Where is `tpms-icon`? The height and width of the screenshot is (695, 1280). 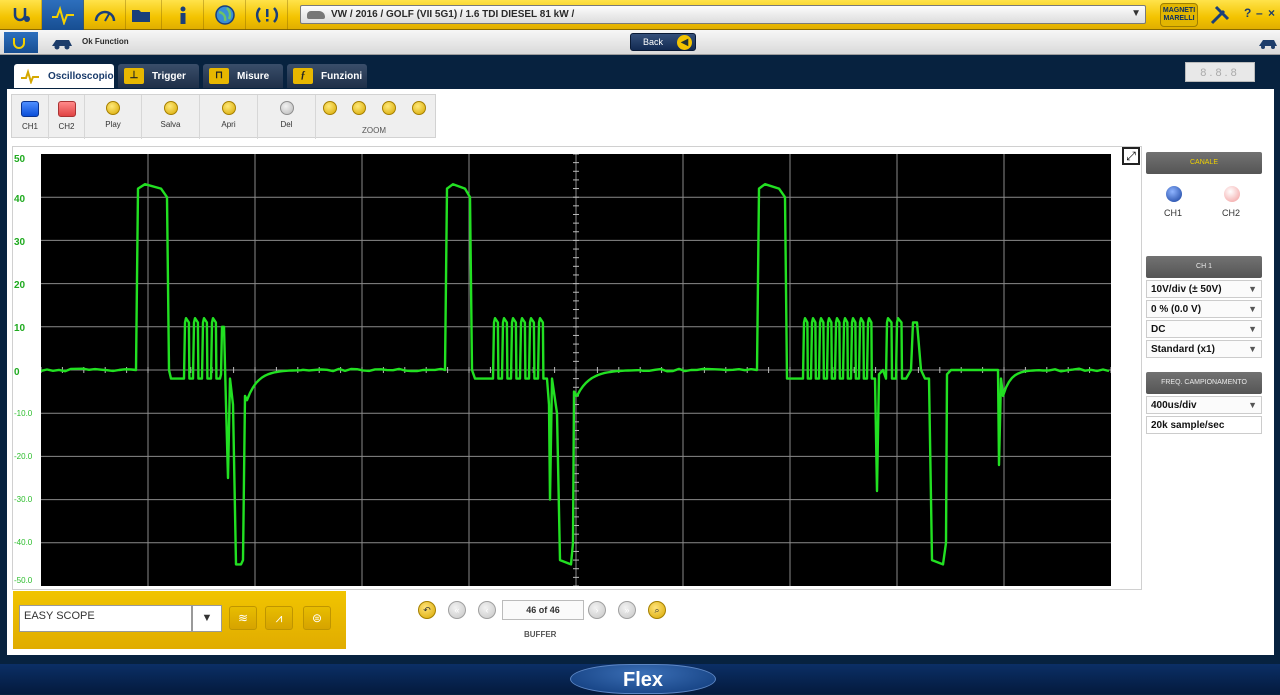 tpms-icon is located at coordinates (267, 15).